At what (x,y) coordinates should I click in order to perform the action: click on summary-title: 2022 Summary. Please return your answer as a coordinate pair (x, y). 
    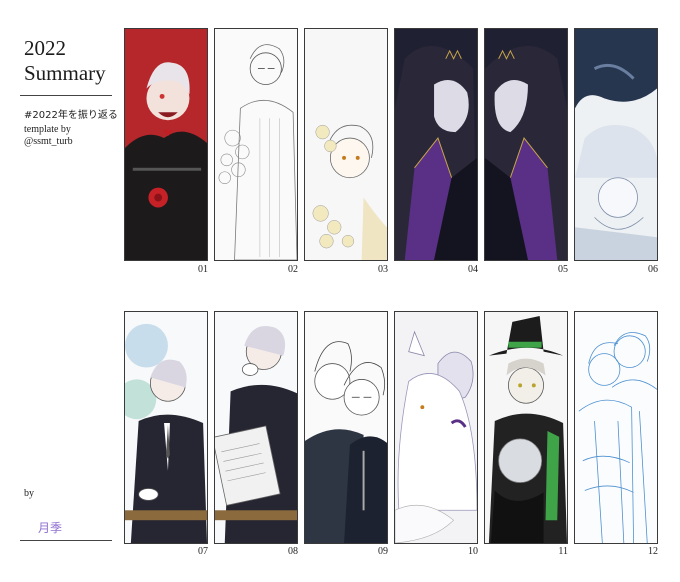
    Looking at the image, I should click on (65, 61).